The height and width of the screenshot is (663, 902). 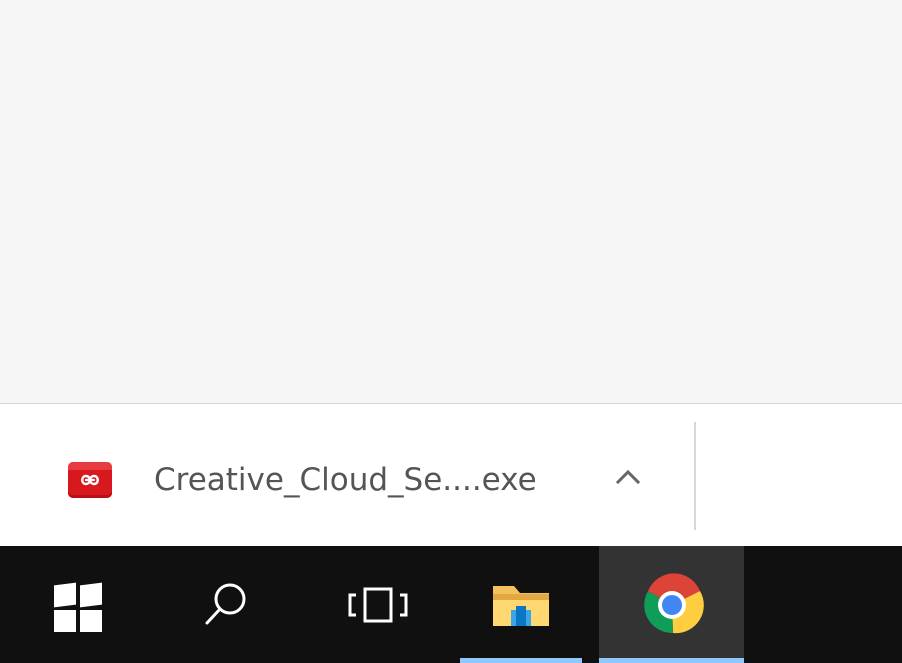 I want to click on search-button, so click(x=226, y=604).